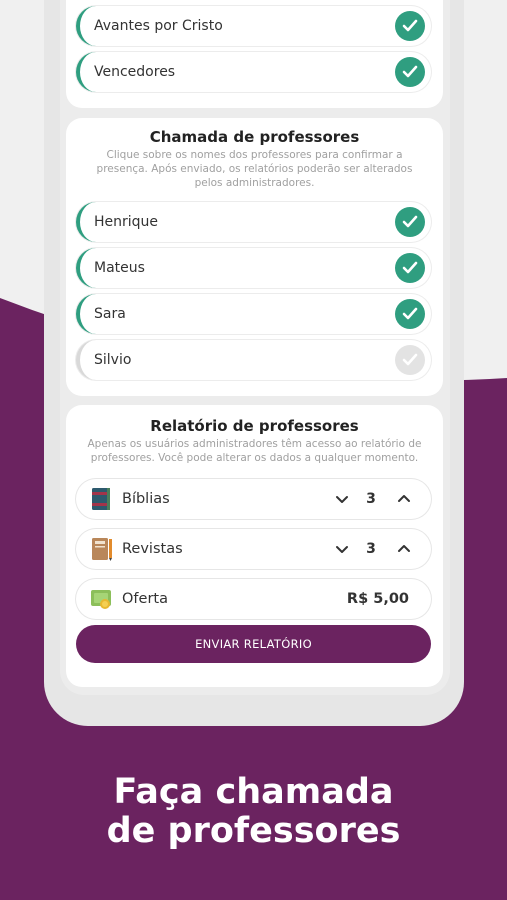  Describe the element at coordinates (253, 26) in the screenshot. I see `class-row: Avantes por Cristo` at that location.